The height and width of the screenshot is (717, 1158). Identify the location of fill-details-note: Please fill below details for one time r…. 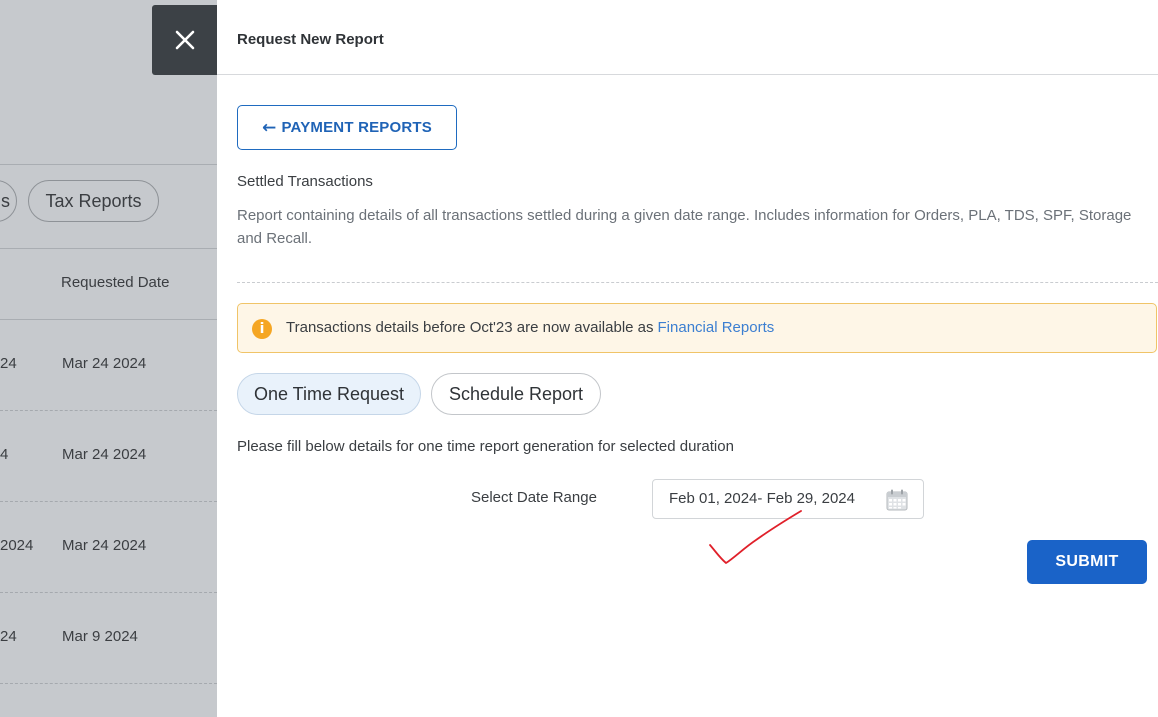
(485, 446).